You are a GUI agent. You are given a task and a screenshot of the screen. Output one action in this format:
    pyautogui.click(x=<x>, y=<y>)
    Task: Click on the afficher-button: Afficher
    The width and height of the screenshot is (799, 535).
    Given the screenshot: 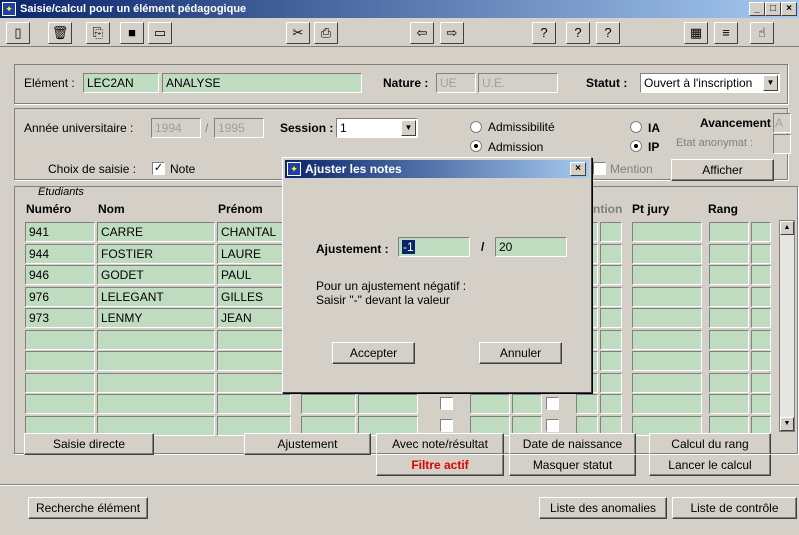 What is the action you would take?
    pyautogui.click(x=722, y=170)
    